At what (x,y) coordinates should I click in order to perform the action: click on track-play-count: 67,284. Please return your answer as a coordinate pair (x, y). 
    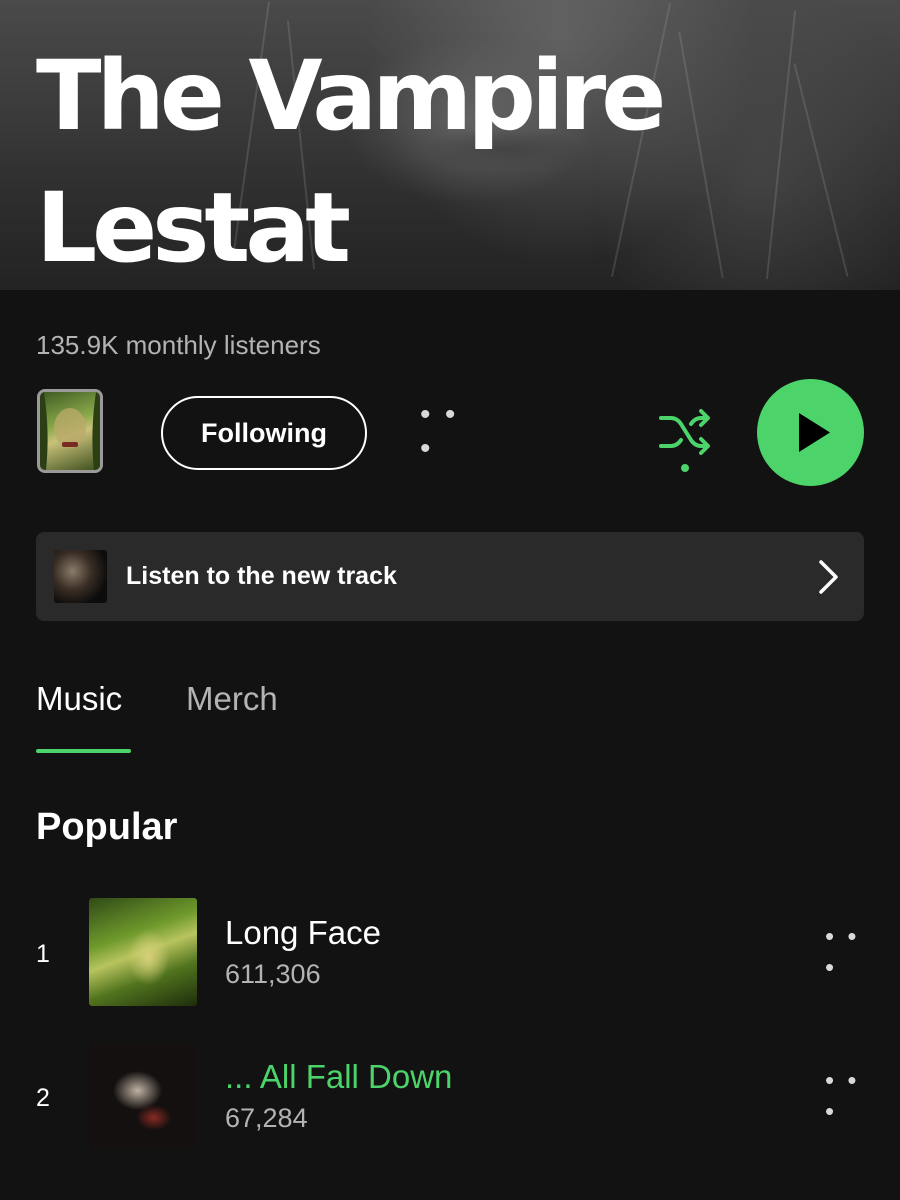
    Looking at the image, I should click on (266, 1118).